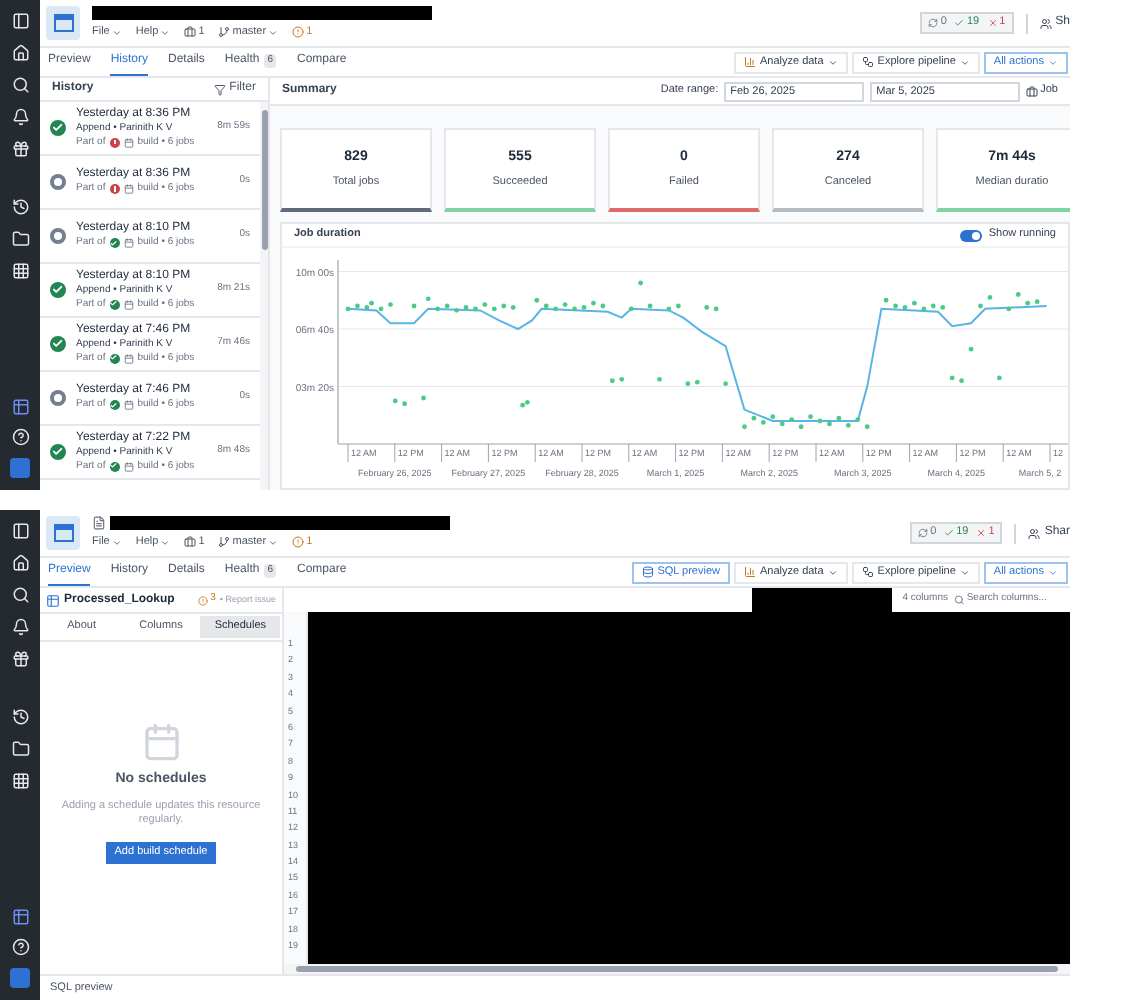  Describe the element at coordinates (1032, 91) in the screenshot. I see `briefcase-icon` at that location.